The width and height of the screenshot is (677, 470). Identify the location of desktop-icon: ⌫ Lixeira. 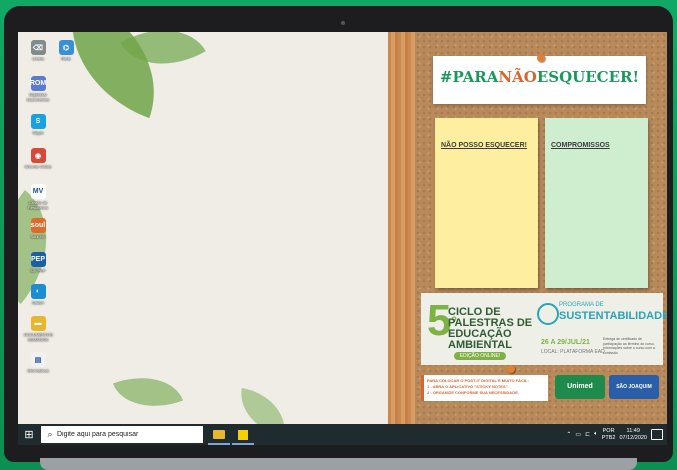
(38, 50).